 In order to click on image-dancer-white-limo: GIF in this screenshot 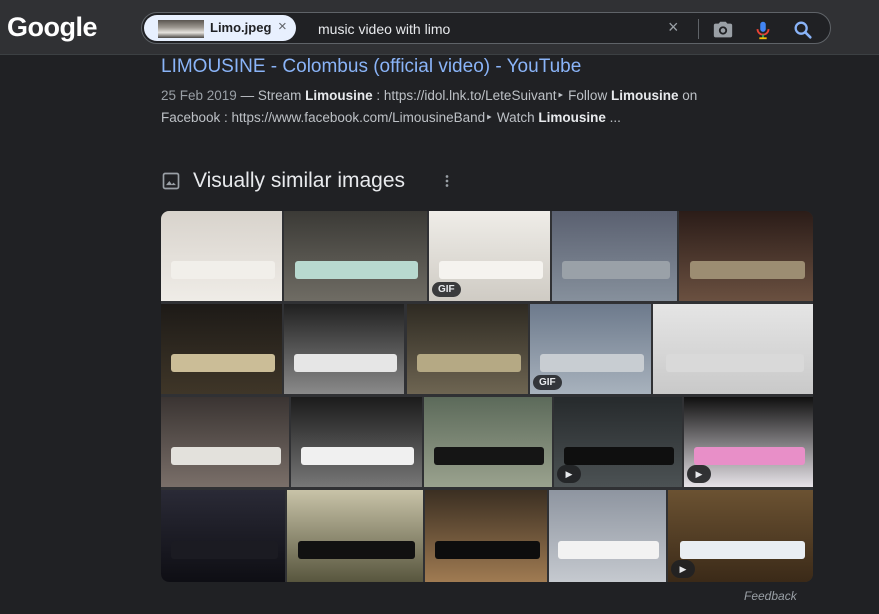, I will do `click(489, 256)`.